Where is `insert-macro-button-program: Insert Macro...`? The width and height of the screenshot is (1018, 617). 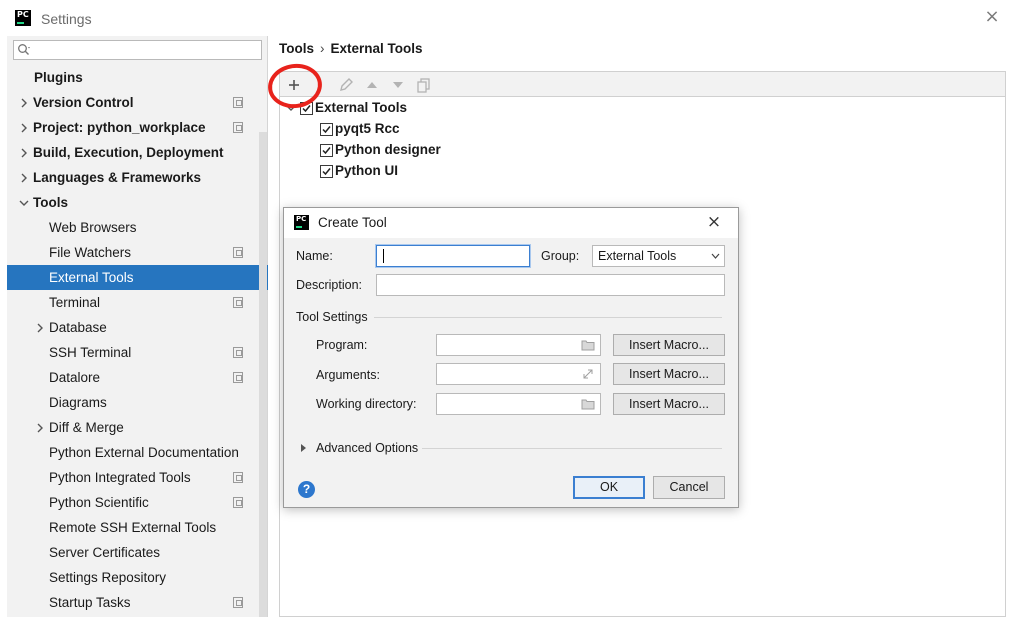
insert-macro-button-program: Insert Macro... is located at coordinates (669, 345).